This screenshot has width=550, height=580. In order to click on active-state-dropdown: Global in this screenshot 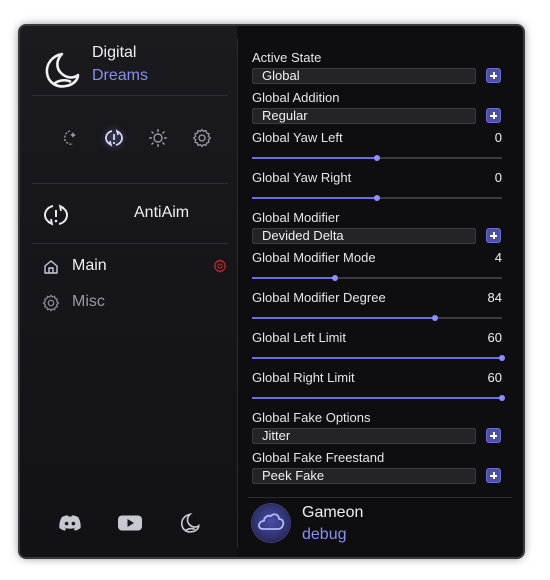, I will do `click(364, 76)`.